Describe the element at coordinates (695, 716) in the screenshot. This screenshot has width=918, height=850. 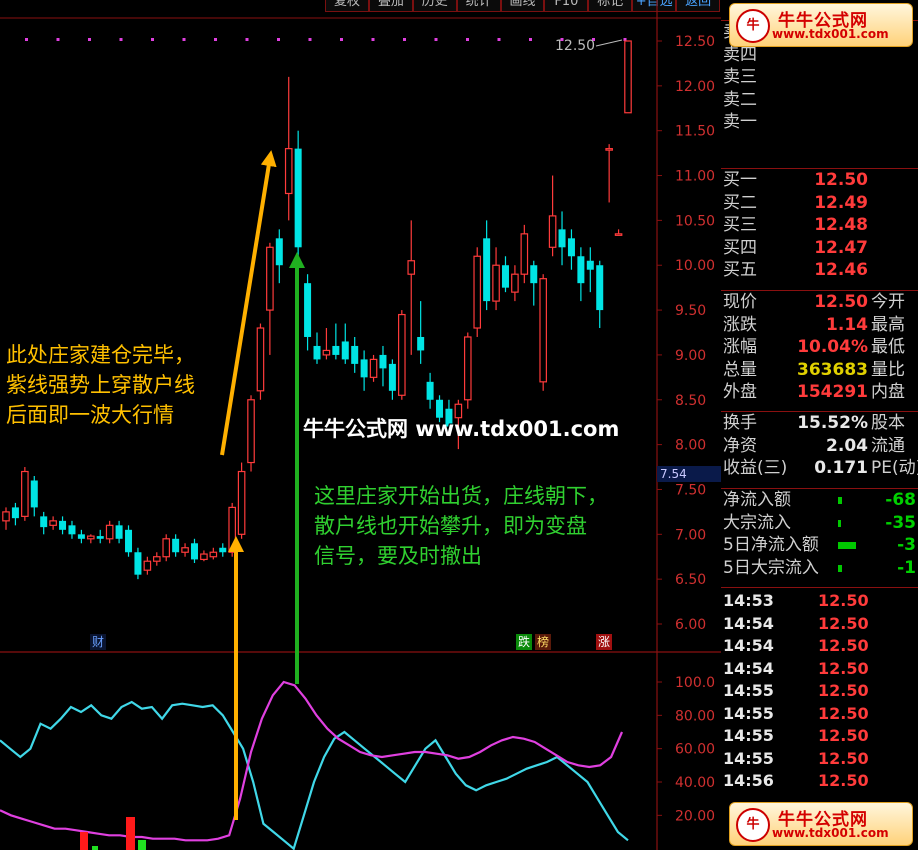
I see `indicator-tick-label: 80.00` at that location.